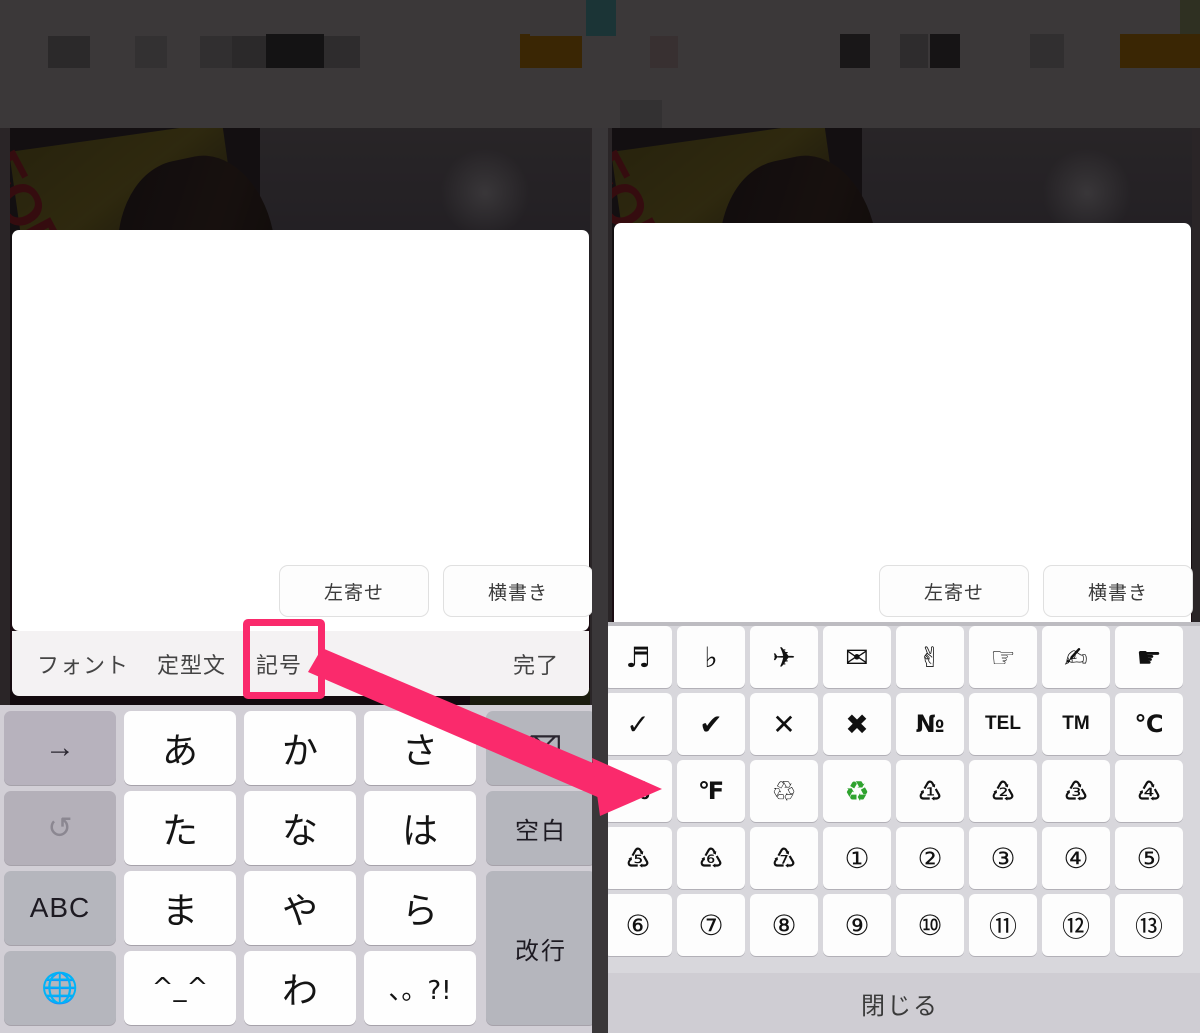 The height and width of the screenshot is (1033, 1200). What do you see at coordinates (83, 664) in the screenshot?
I see `toolbar-font-button: フォント` at bounding box center [83, 664].